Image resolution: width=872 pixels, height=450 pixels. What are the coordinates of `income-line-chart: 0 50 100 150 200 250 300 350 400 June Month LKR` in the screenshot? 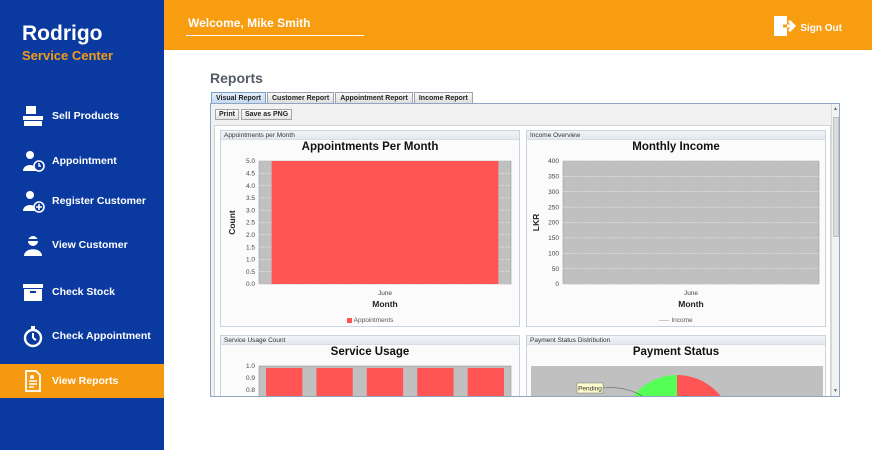 It's located at (675, 233).